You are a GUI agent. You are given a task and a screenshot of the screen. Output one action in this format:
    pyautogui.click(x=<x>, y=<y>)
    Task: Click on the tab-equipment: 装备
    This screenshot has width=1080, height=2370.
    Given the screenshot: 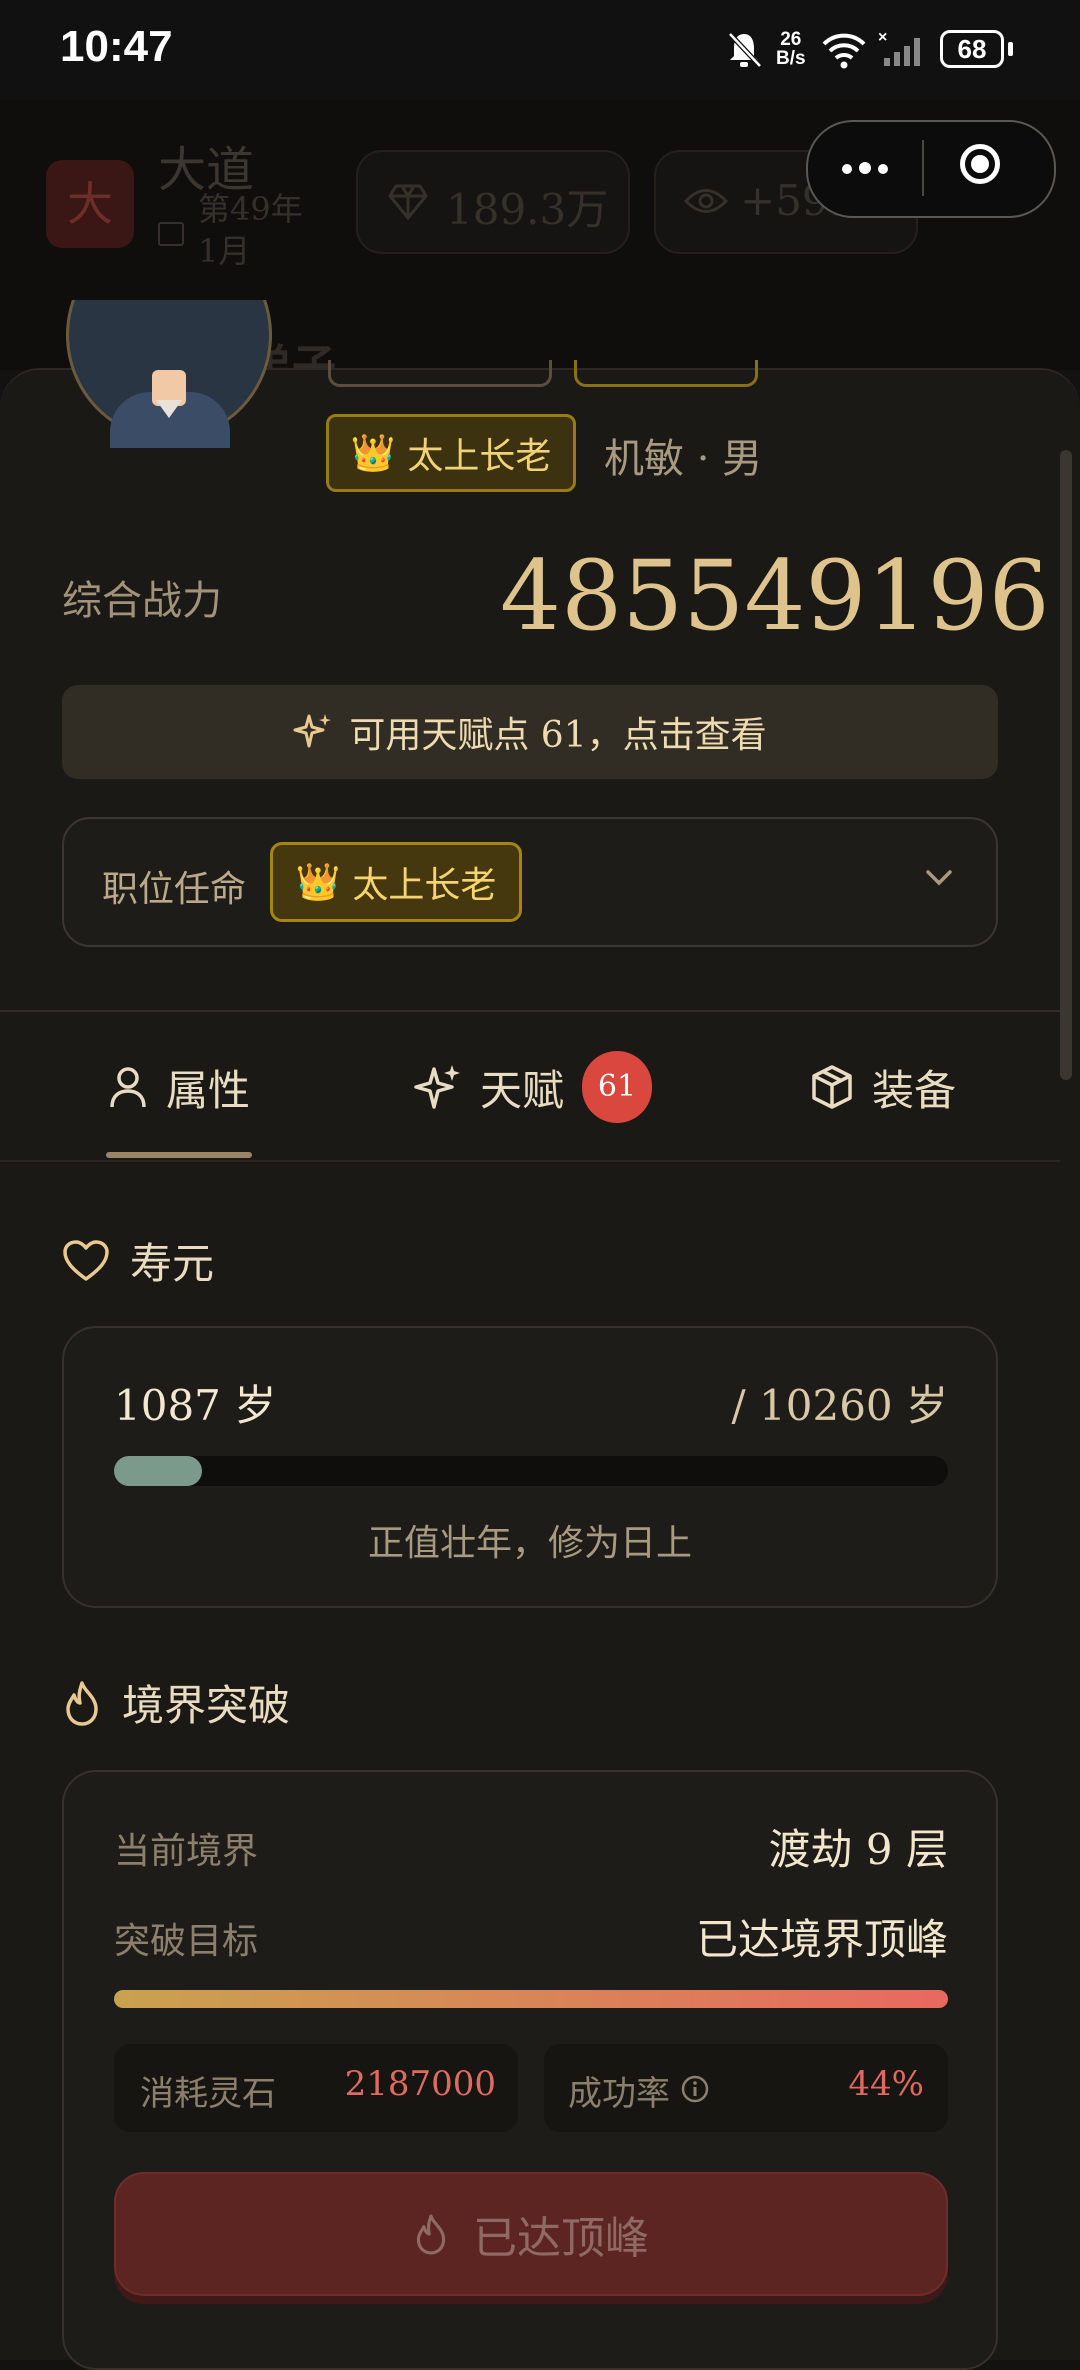 What is the action you would take?
    pyautogui.click(x=883, y=1087)
    